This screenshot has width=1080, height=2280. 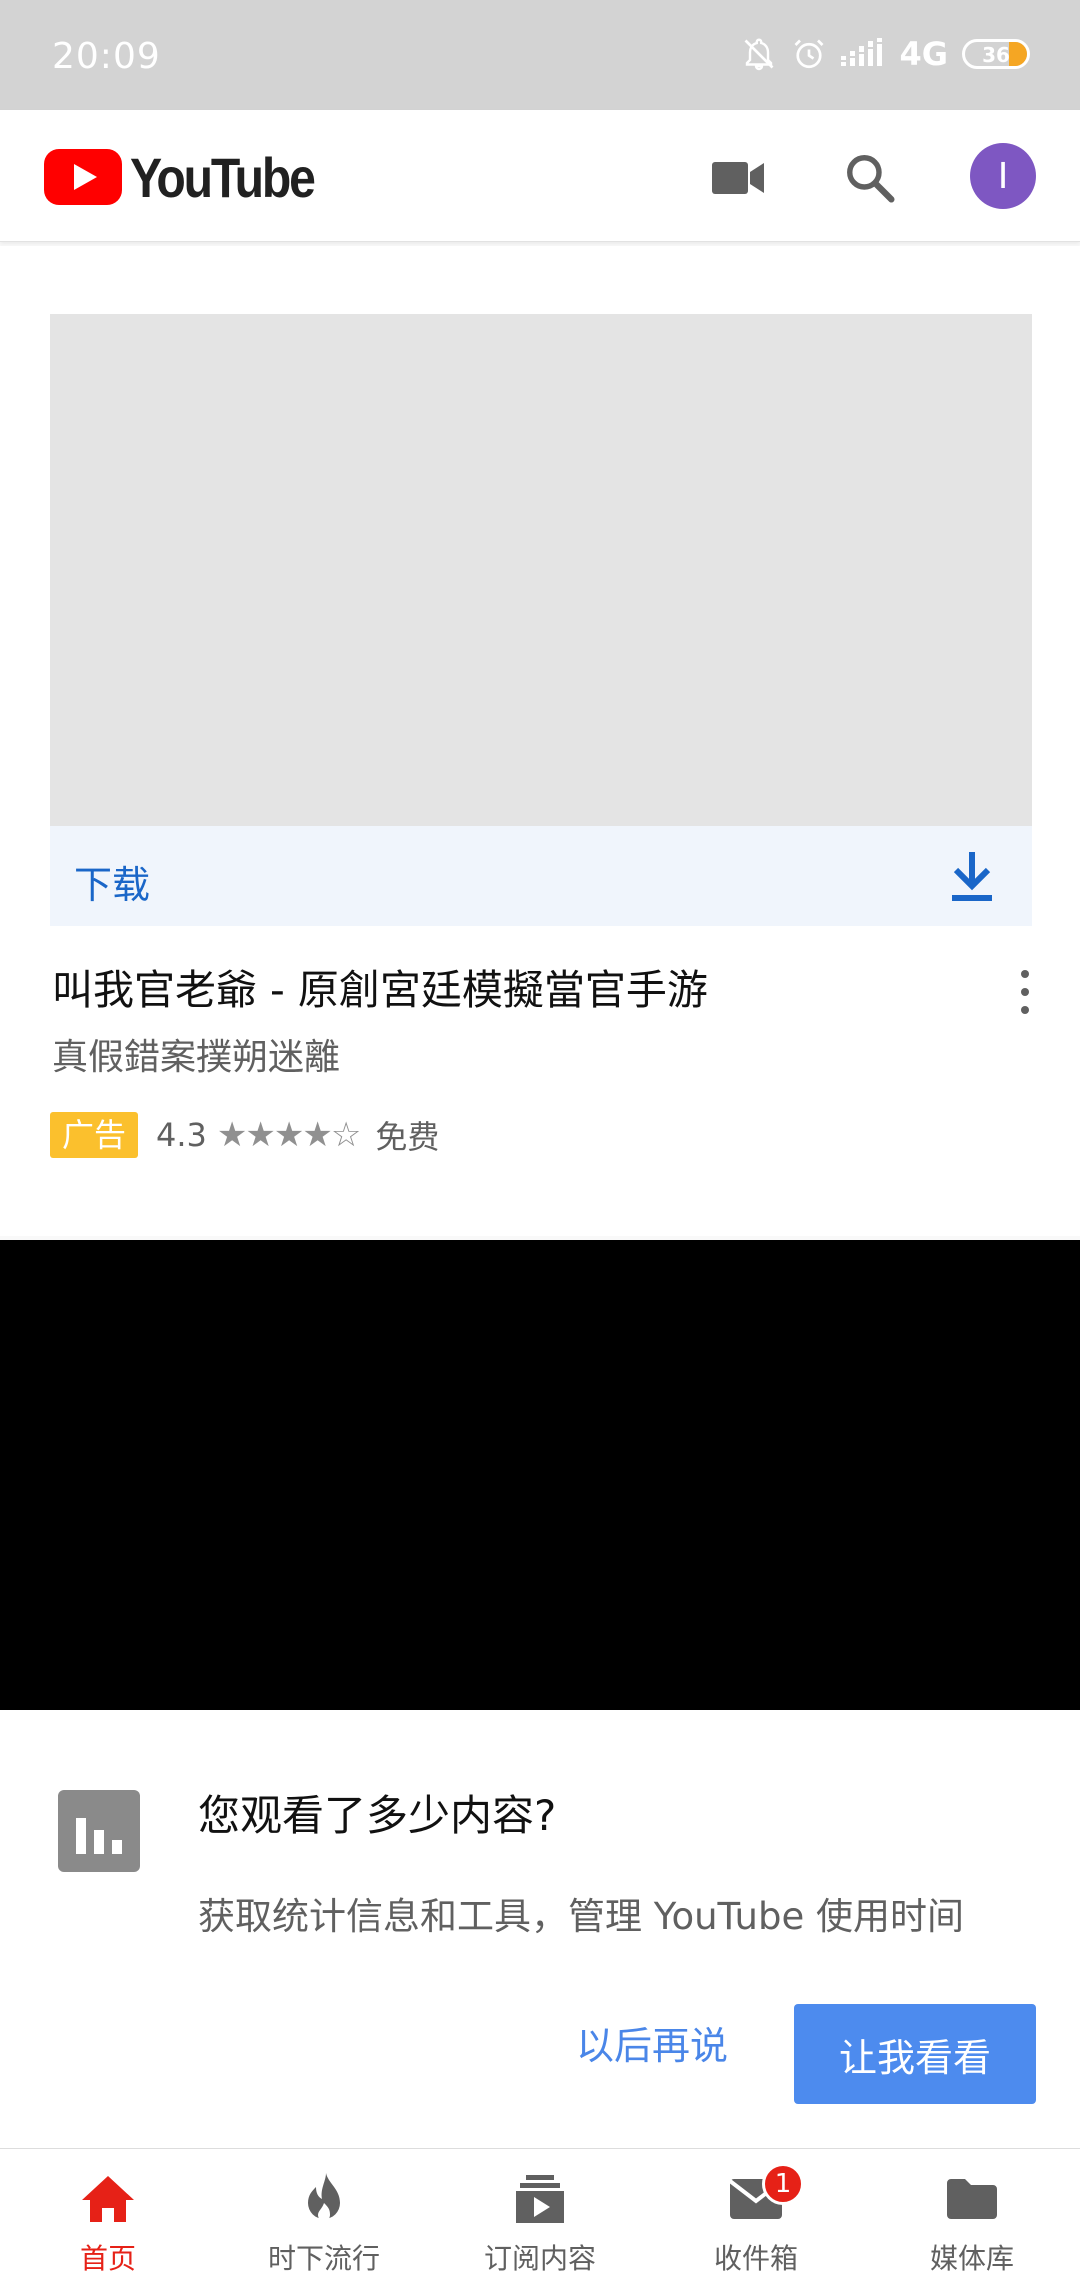 What do you see at coordinates (540, 2199) in the screenshot?
I see `subscriptions-icon` at bounding box center [540, 2199].